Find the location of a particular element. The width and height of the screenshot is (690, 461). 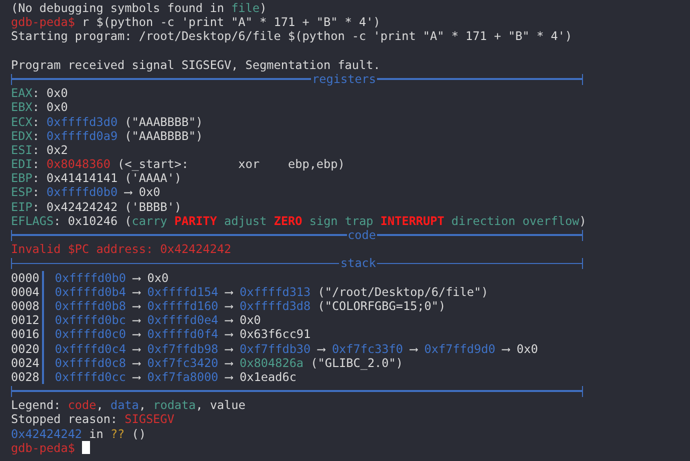

stack-entry: 0xffffd0bc ⟶ 0xffffd0e4 ⟶ 0x0 is located at coordinates (157, 320).